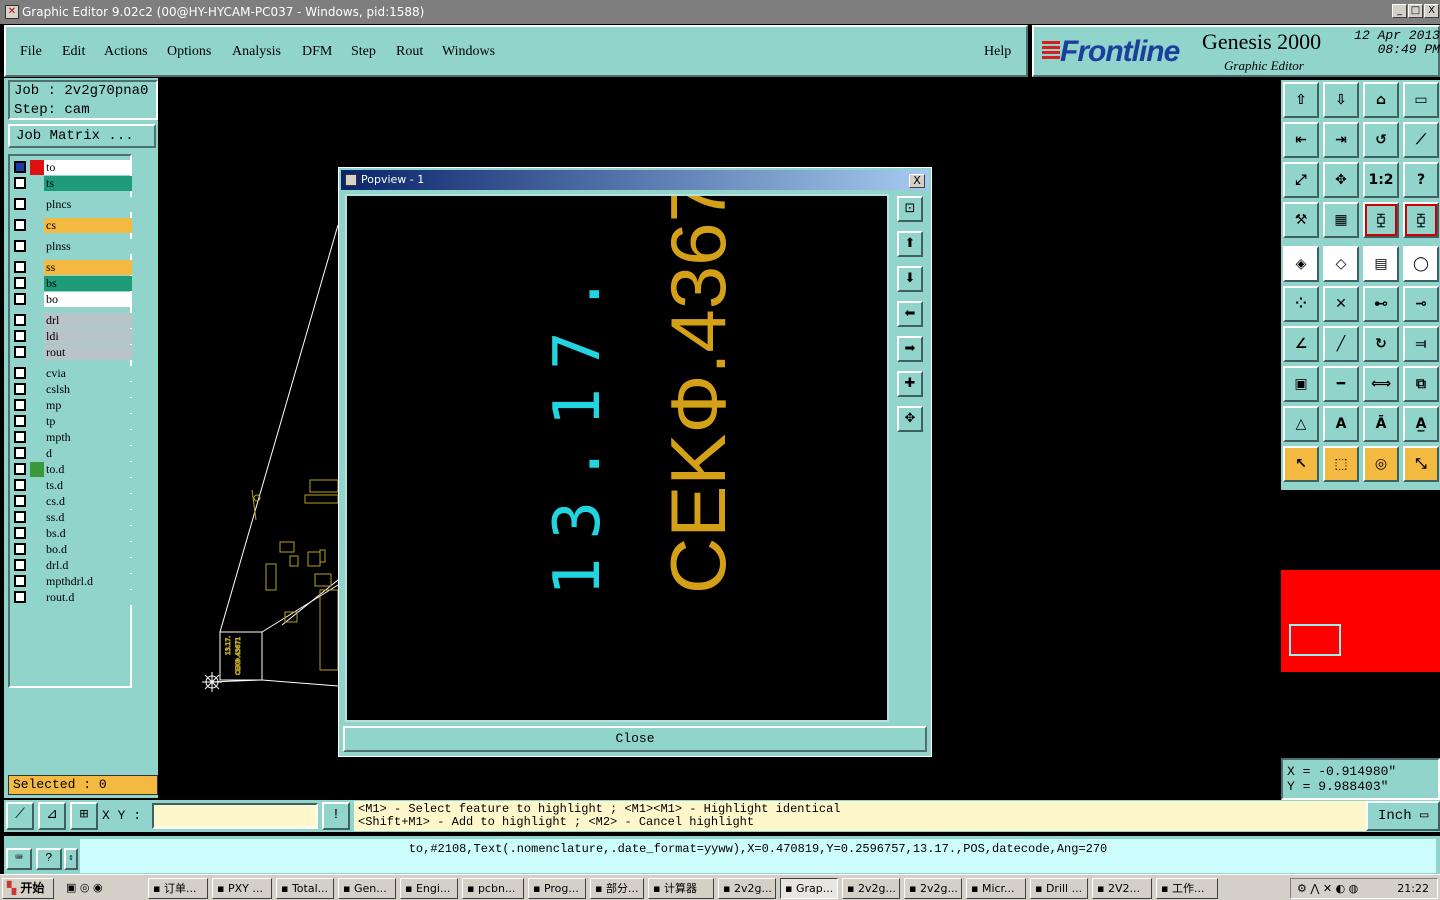 This screenshot has height=900, width=1440. Describe the element at coordinates (189, 52) in the screenshot. I see `menu-options: Options` at that location.